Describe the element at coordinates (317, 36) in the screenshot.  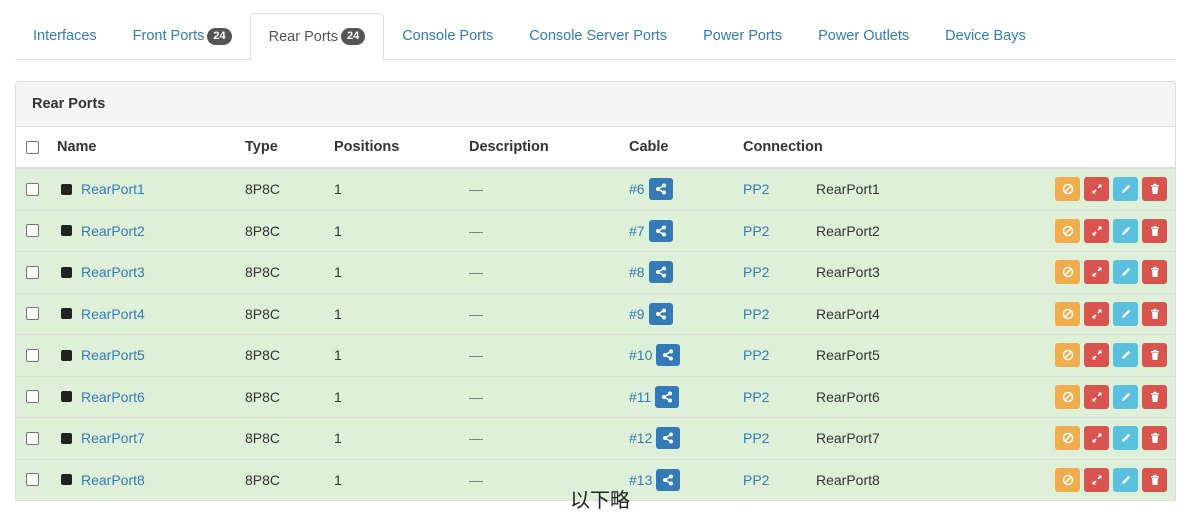
I see `tab-rear-ports: Rear Ports 24` at that location.